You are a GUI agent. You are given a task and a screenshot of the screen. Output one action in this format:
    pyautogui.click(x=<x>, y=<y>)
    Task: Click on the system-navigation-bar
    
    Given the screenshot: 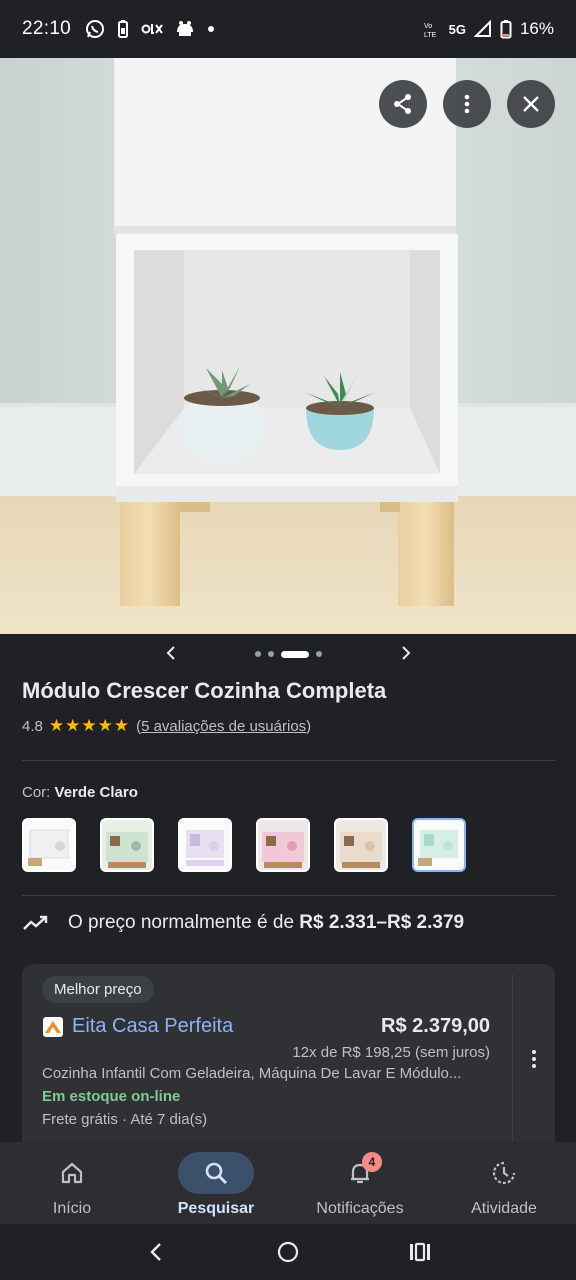 What is the action you would take?
    pyautogui.click(x=288, y=1252)
    